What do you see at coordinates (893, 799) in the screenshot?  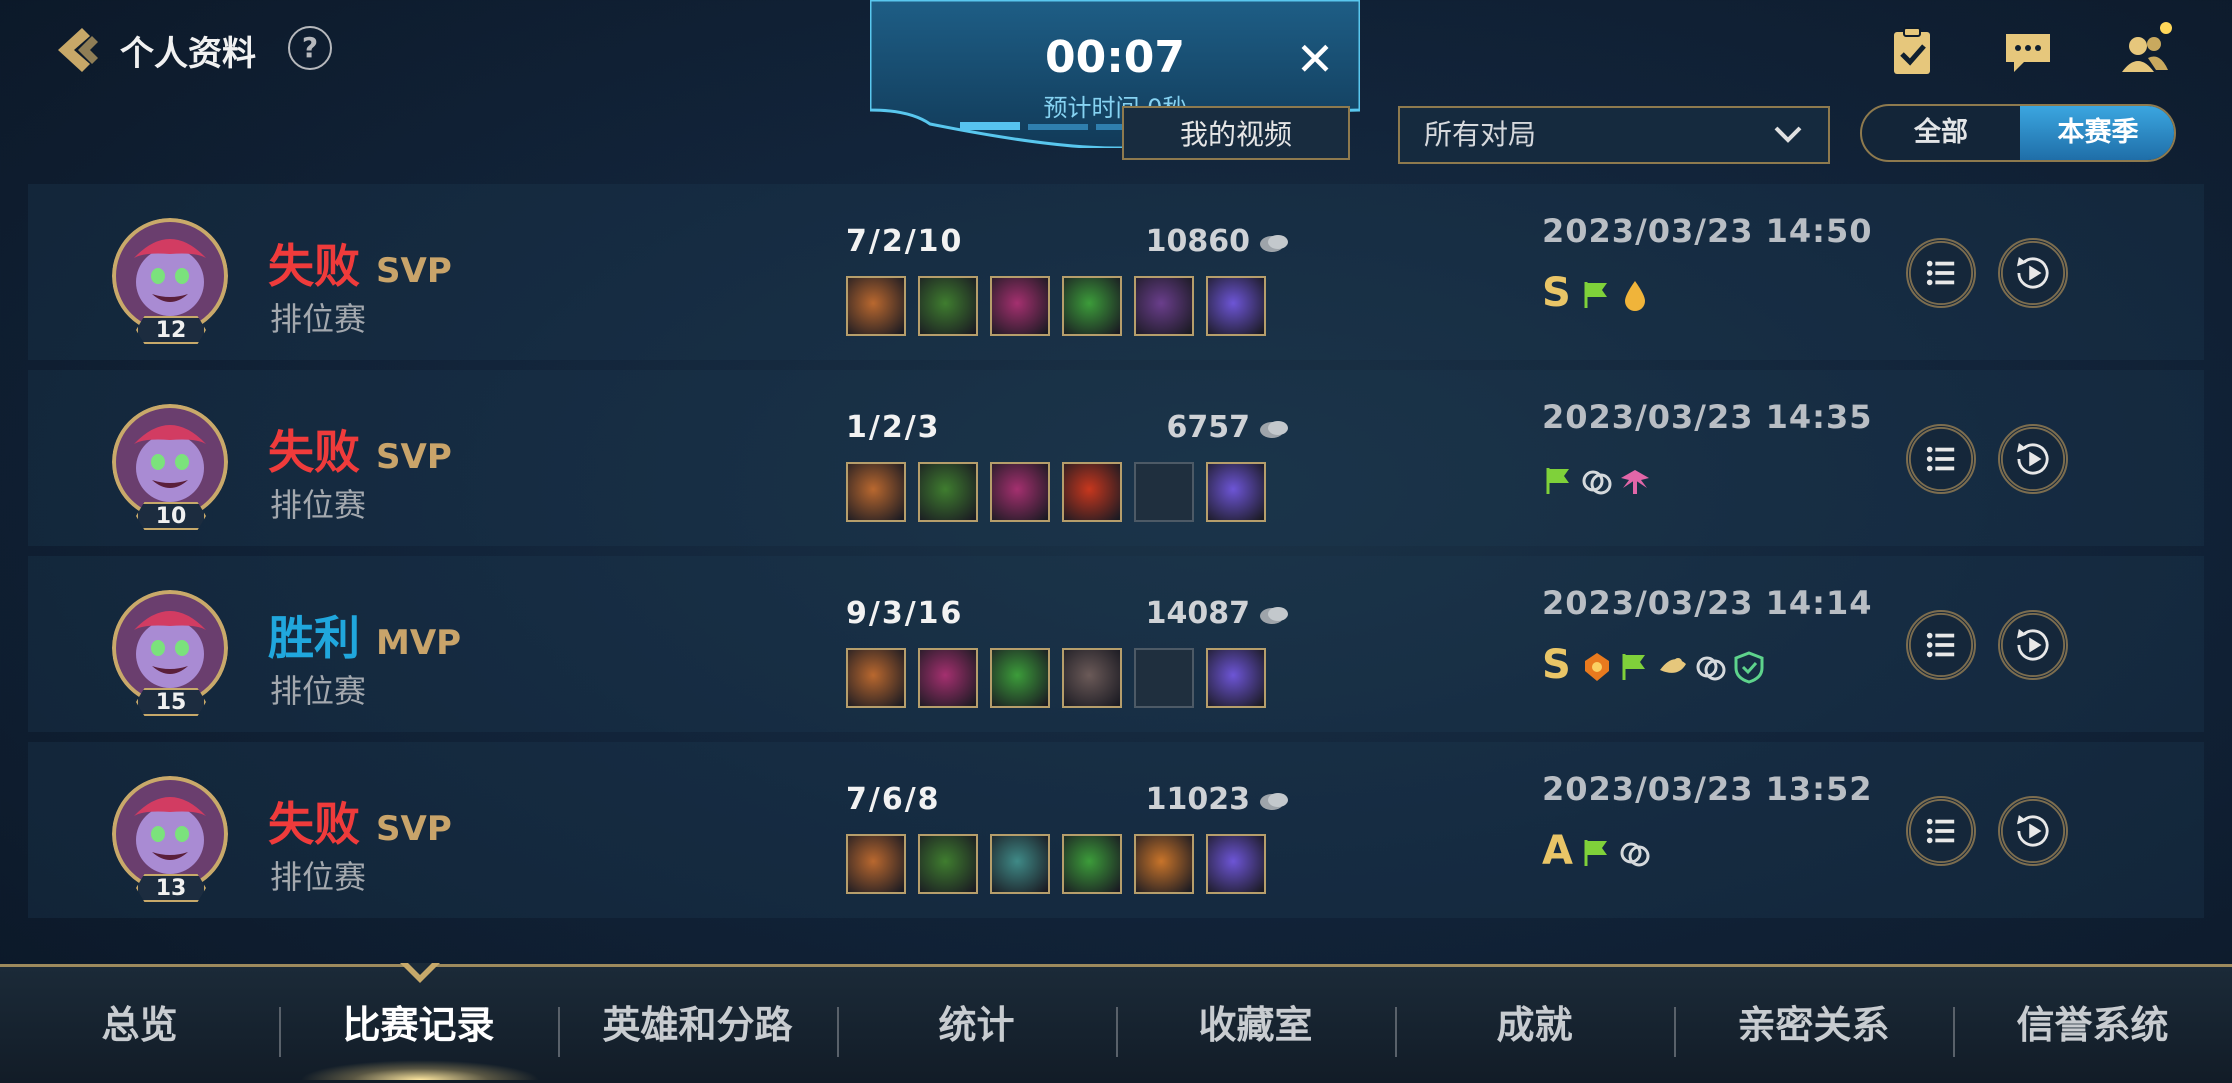 I see `kda-score: 7/6/8` at bounding box center [893, 799].